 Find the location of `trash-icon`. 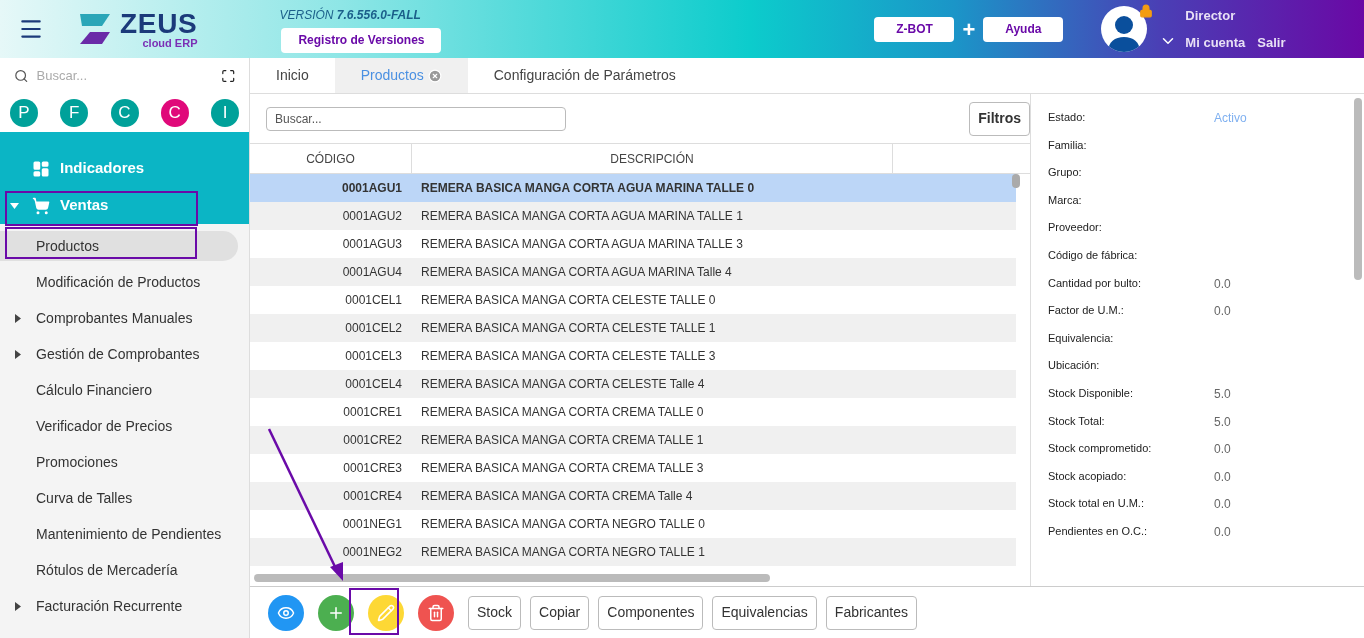

trash-icon is located at coordinates (436, 612).